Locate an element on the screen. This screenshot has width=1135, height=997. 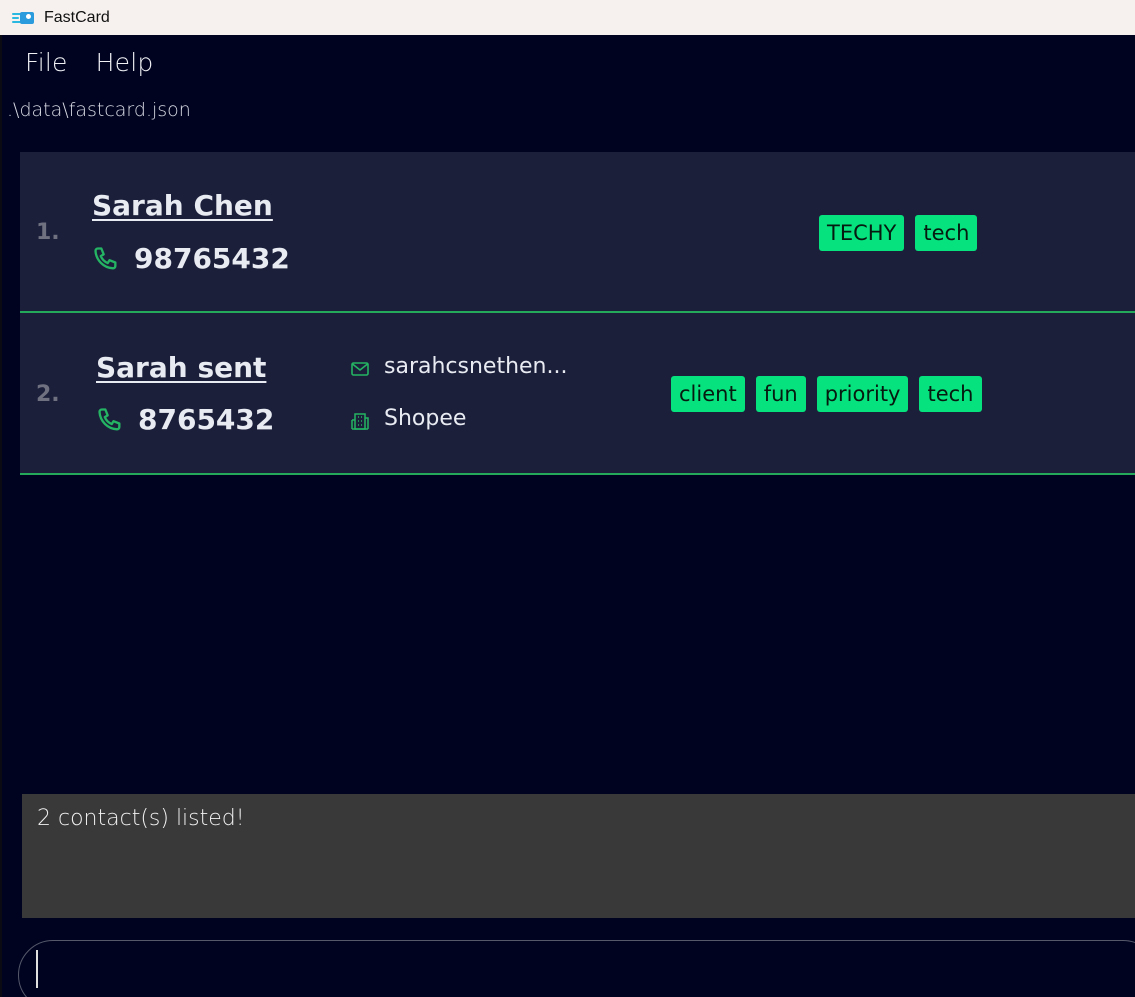
file-path: .\data\fastcard.json is located at coordinates (99, 110).